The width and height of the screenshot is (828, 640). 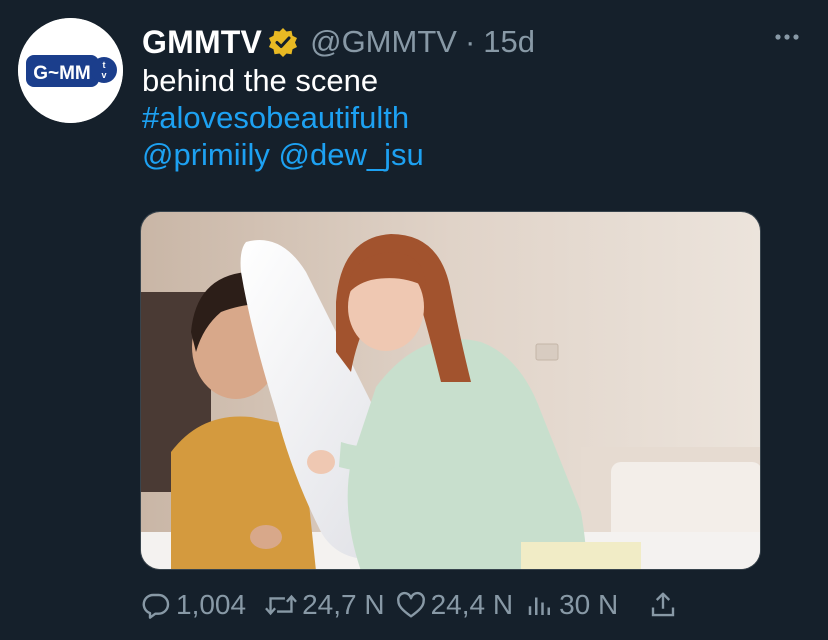 I want to click on share-button, so click(x=663, y=605).